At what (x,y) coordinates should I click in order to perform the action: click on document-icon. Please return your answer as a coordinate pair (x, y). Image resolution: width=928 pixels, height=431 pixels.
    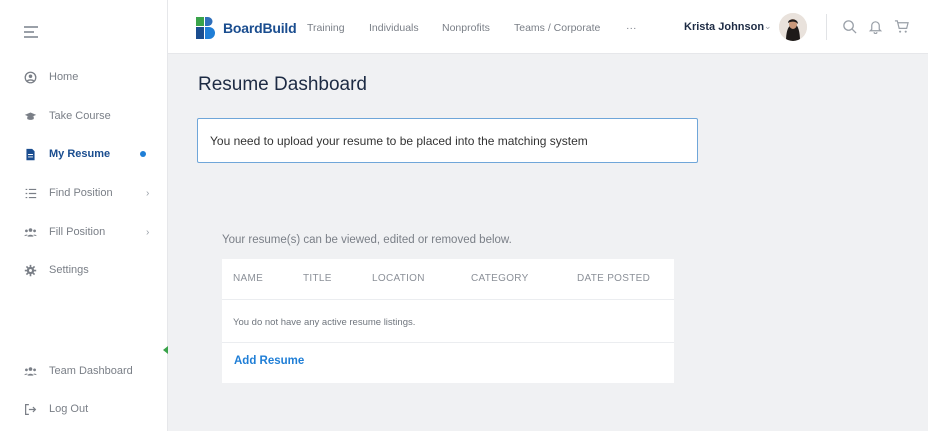
    Looking at the image, I should click on (30, 154).